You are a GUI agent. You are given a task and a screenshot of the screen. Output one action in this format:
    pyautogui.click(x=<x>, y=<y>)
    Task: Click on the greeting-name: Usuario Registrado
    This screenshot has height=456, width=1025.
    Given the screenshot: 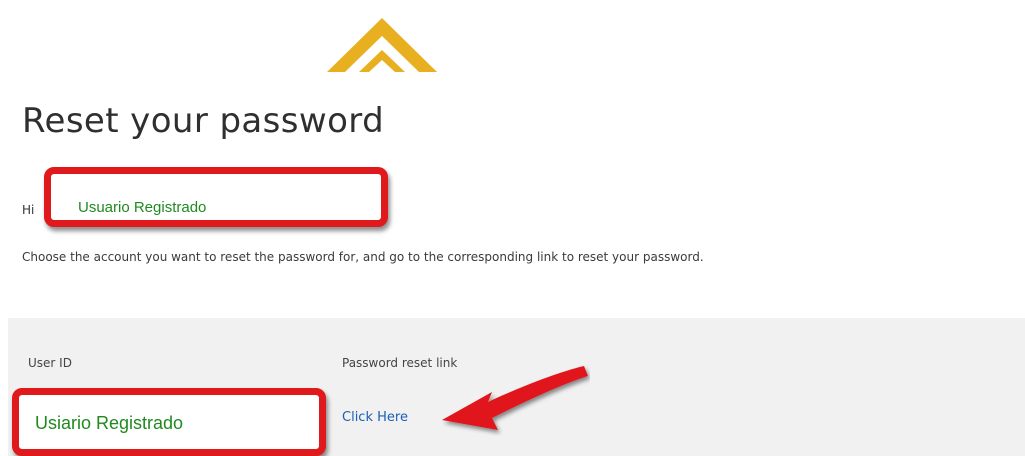 What is the action you would take?
    pyautogui.click(x=142, y=207)
    